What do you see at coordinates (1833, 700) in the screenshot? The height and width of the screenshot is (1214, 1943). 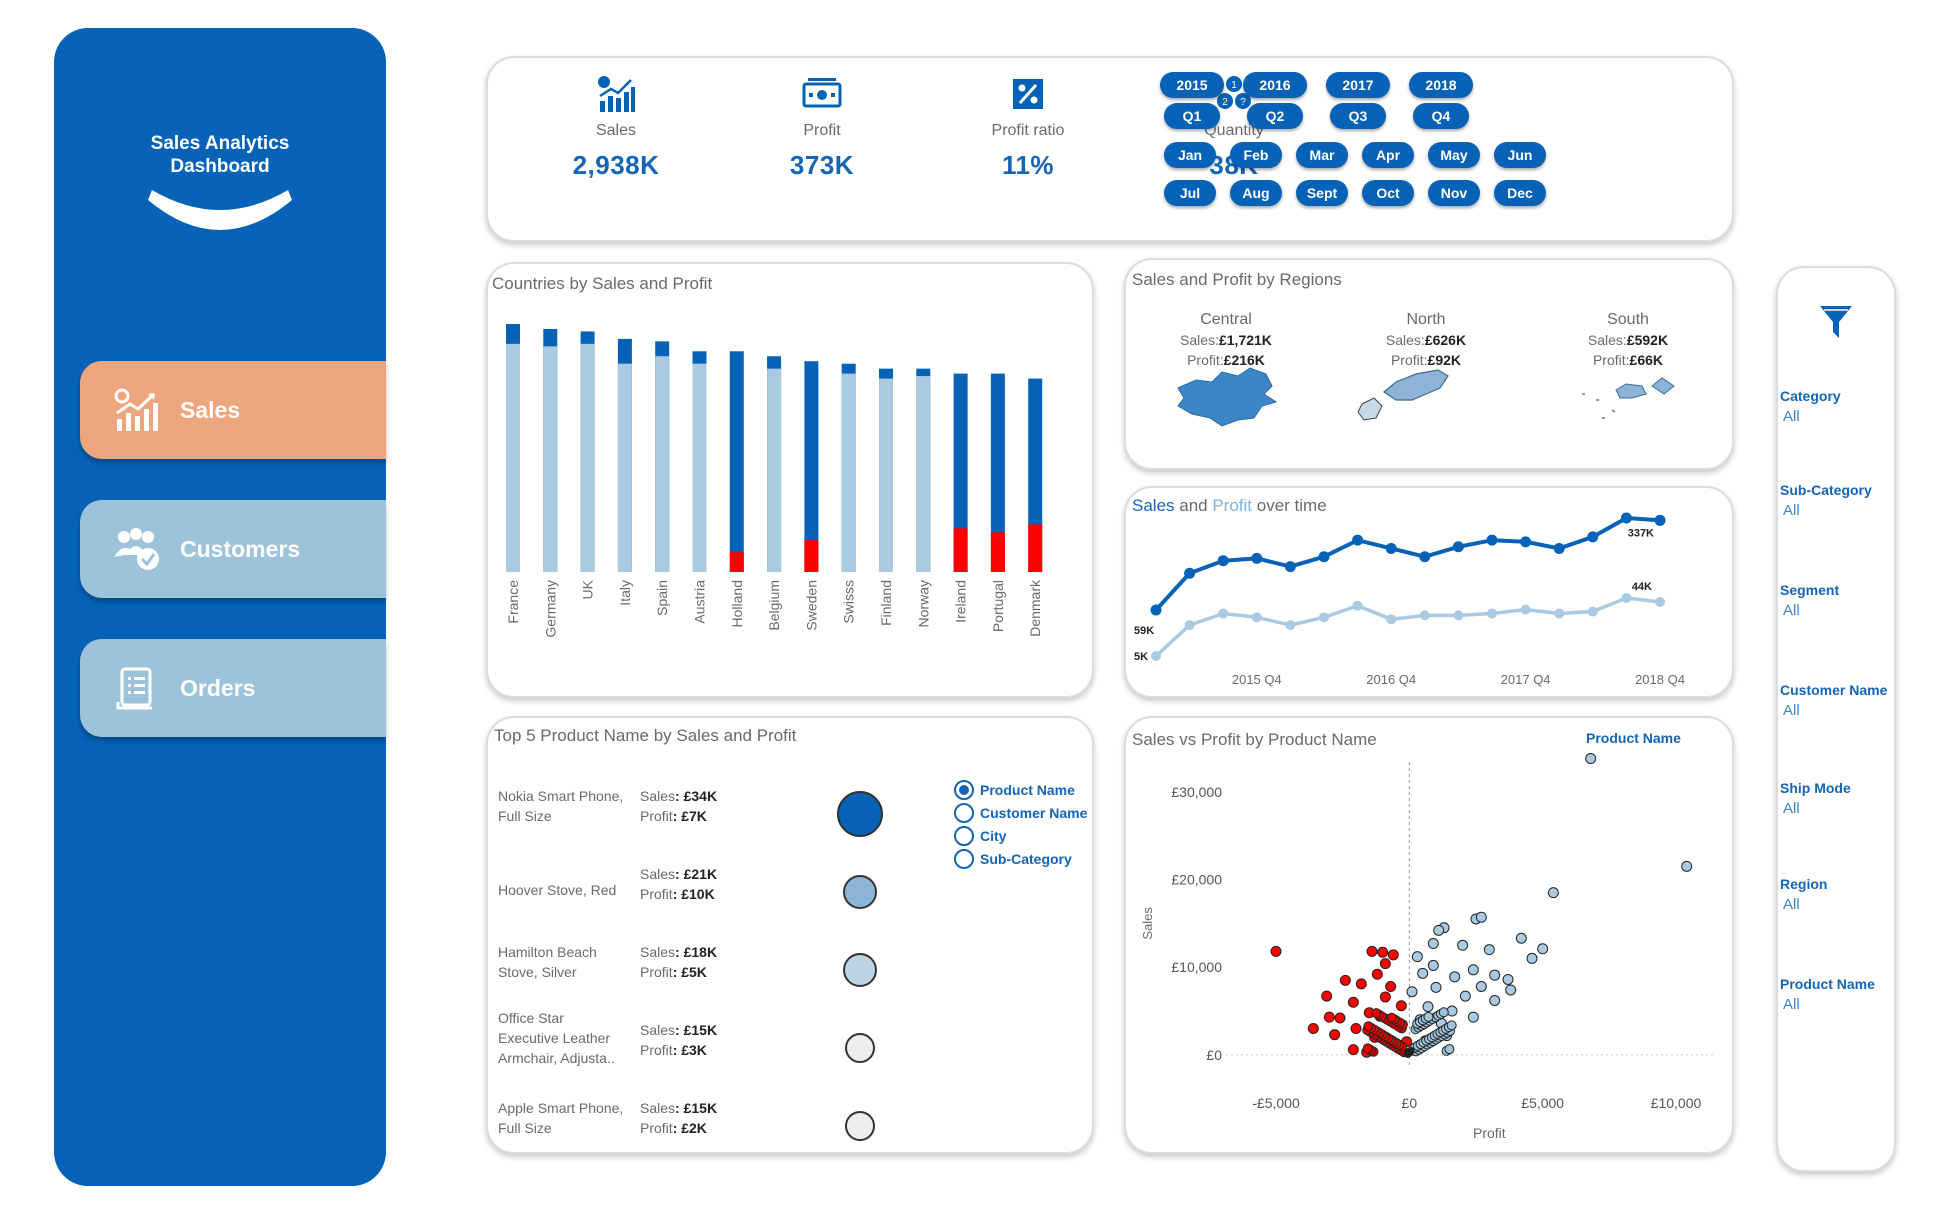 I see `filter-customer-name: Customer Name All` at bounding box center [1833, 700].